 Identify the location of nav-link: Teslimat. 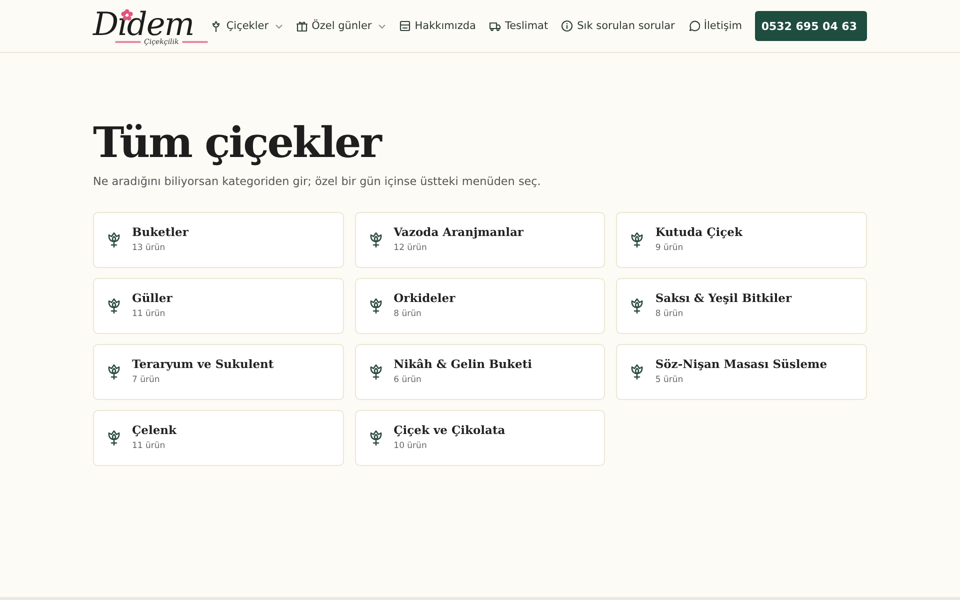
(518, 26).